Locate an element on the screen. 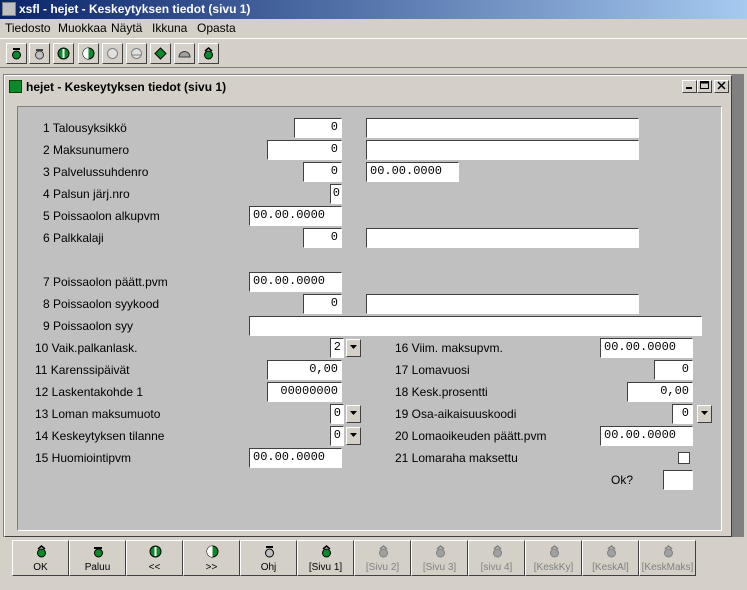  maximize-button is located at coordinates (704, 86).